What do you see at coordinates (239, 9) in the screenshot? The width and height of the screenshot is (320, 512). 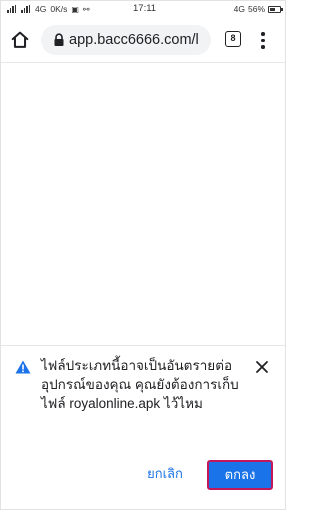 I see `network-type: 4G` at bounding box center [239, 9].